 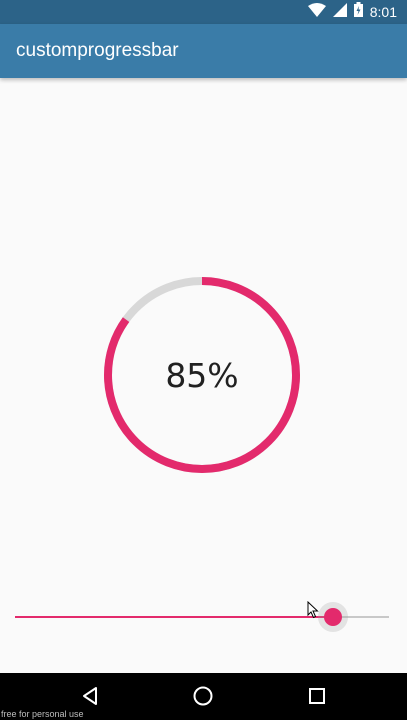 What do you see at coordinates (203, 12) in the screenshot?
I see `status-bar: 8:01` at bounding box center [203, 12].